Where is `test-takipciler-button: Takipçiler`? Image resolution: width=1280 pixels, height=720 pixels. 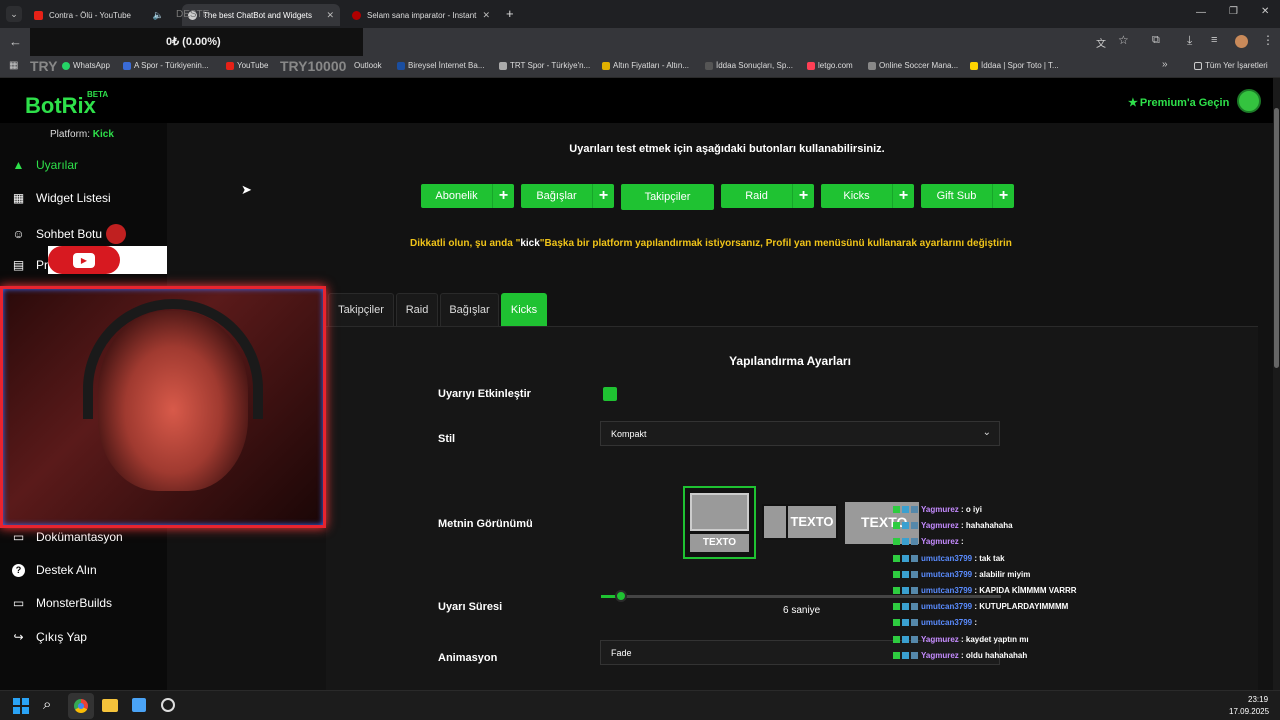
test-takipciler-button: Takipçiler is located at coordinates (667, 197).